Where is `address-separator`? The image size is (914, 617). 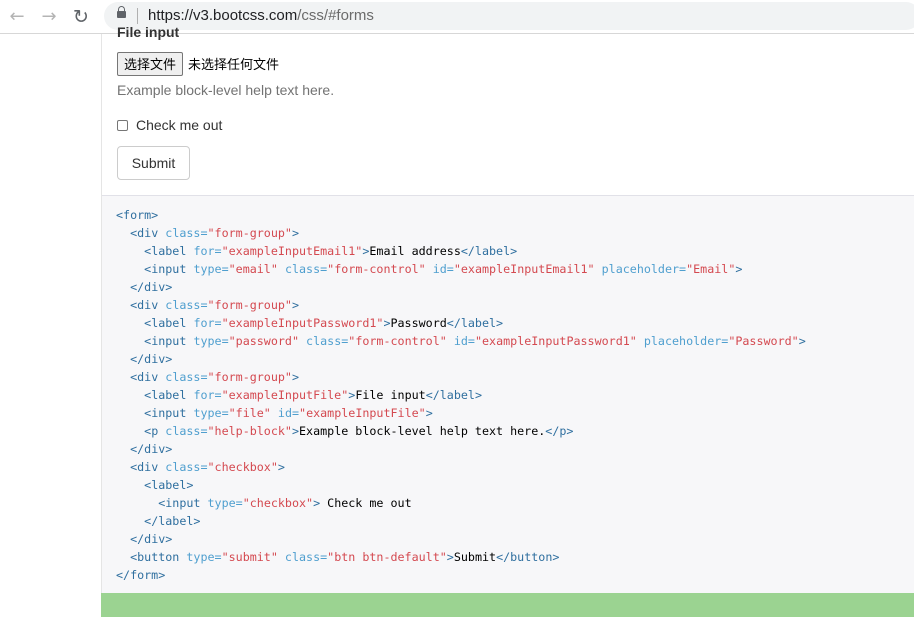 address-separator is located at coordinates (137, 16).